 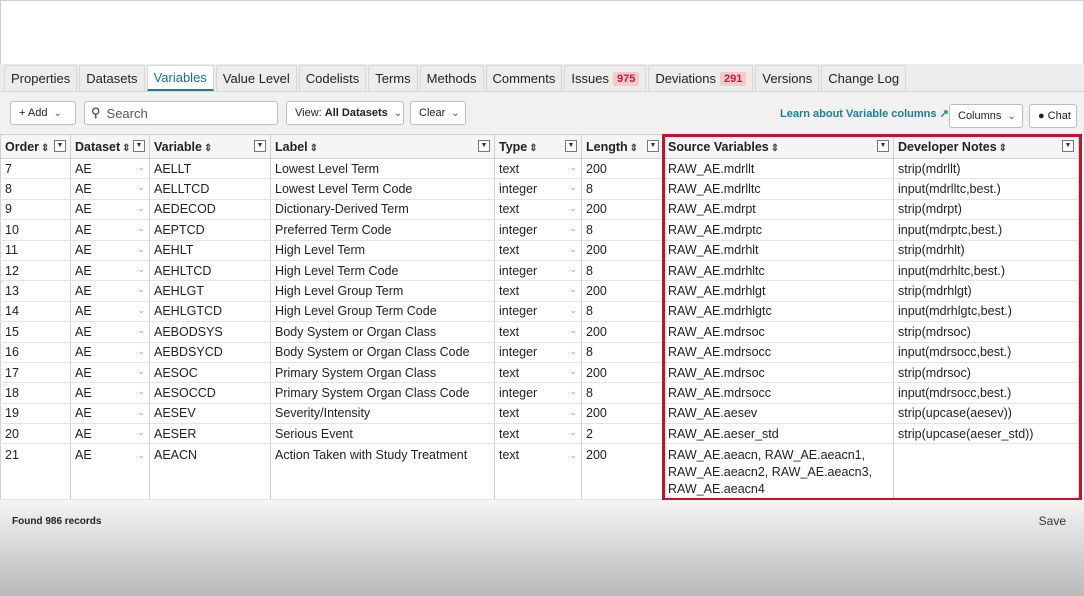 I want to click on chat-button: ● Chat, so click(x=1053, y=116).